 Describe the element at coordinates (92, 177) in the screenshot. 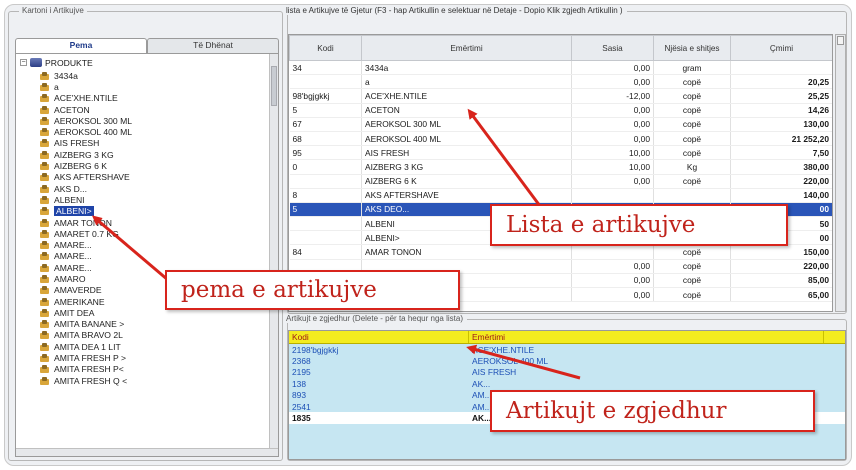

I see `tree-item-label: AKS AFTERSHAVE` at that location.